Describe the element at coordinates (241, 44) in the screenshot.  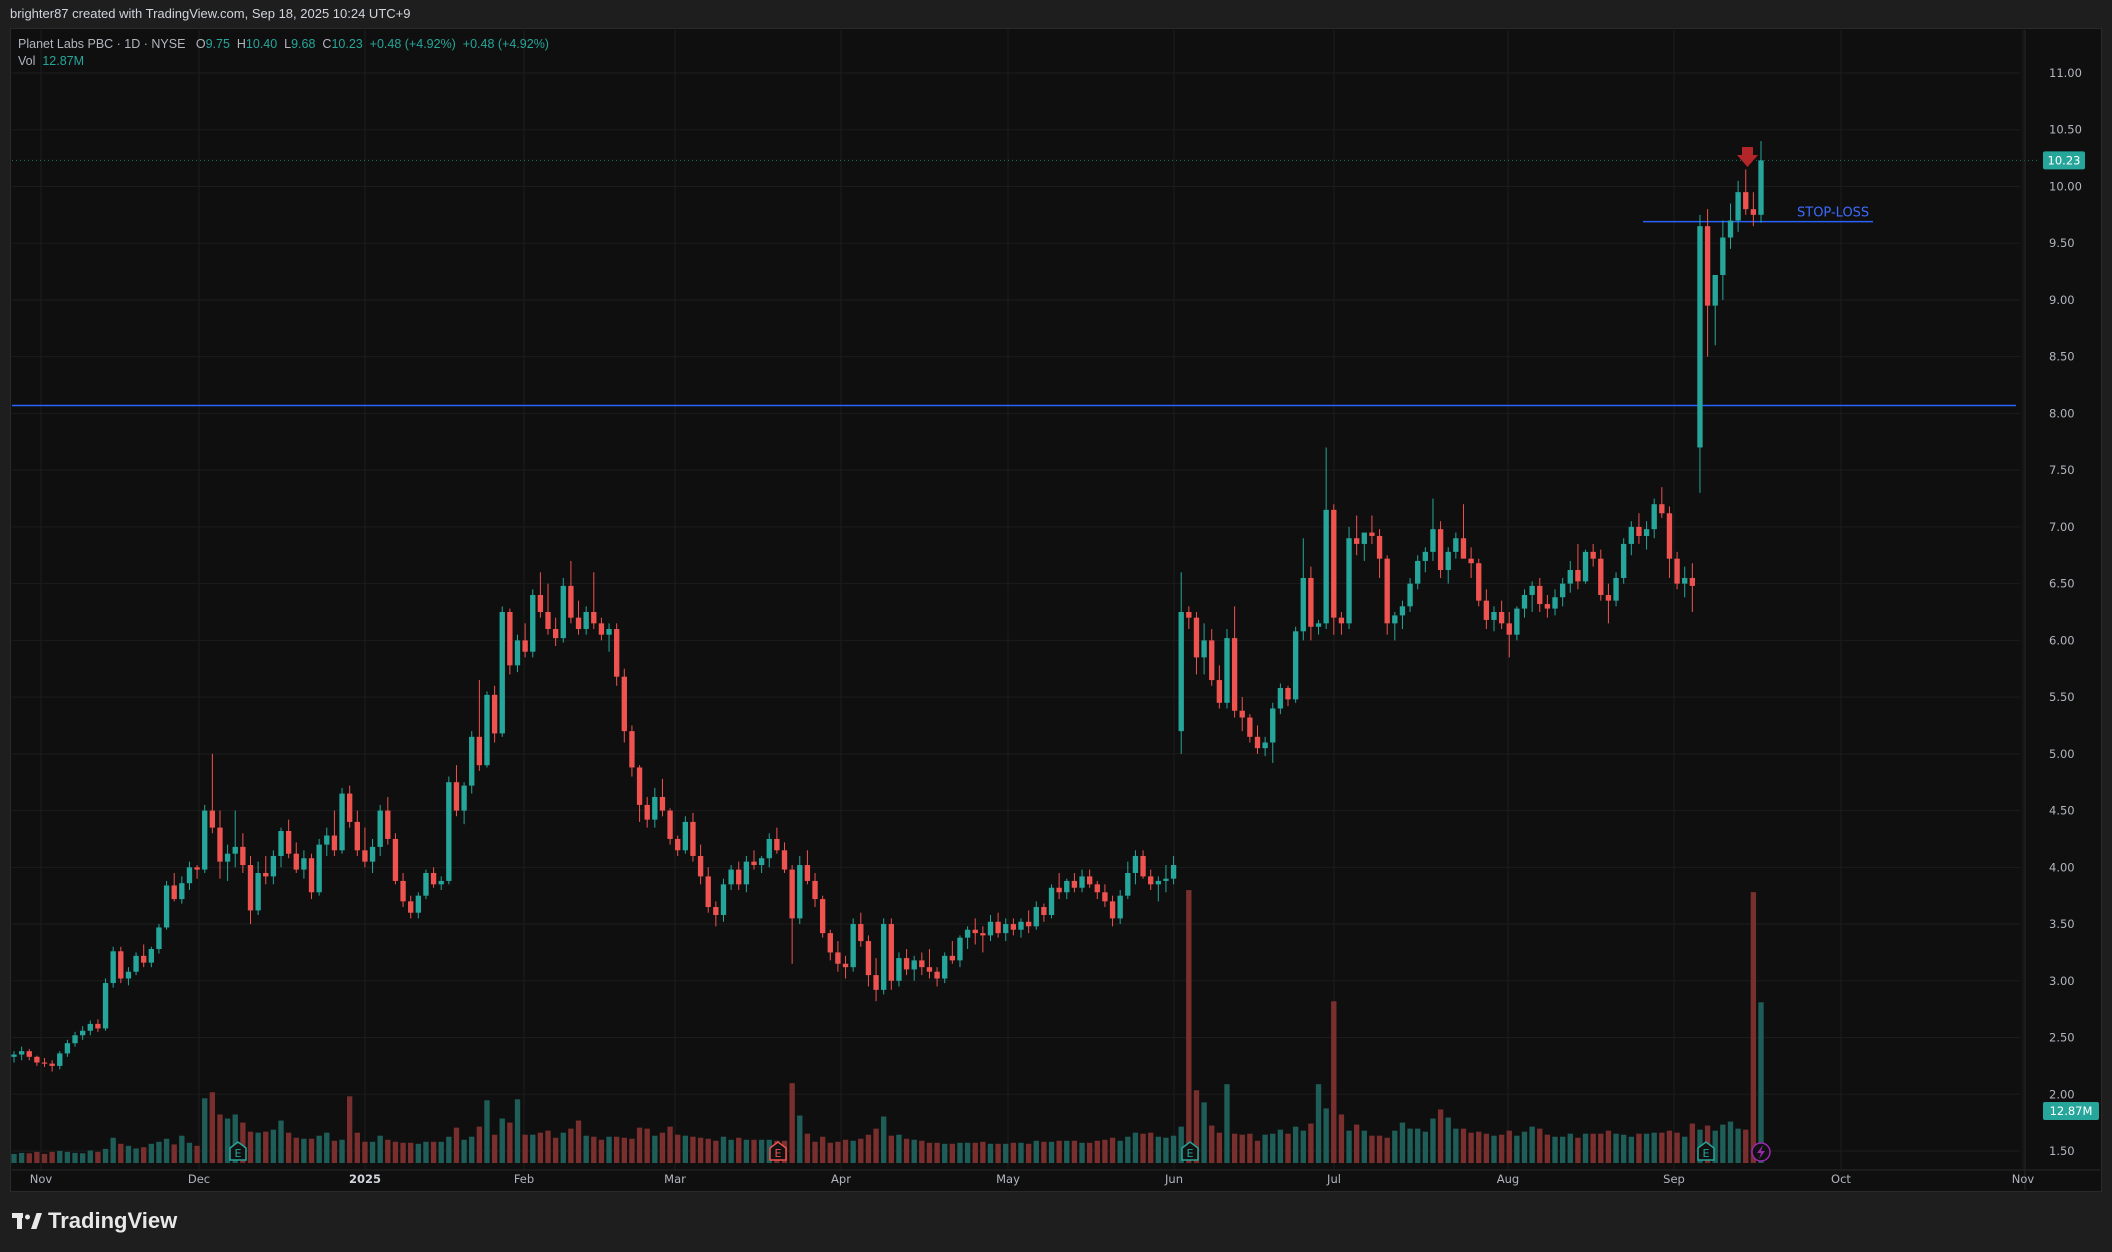
I see `legend-high-label: H` at that location.